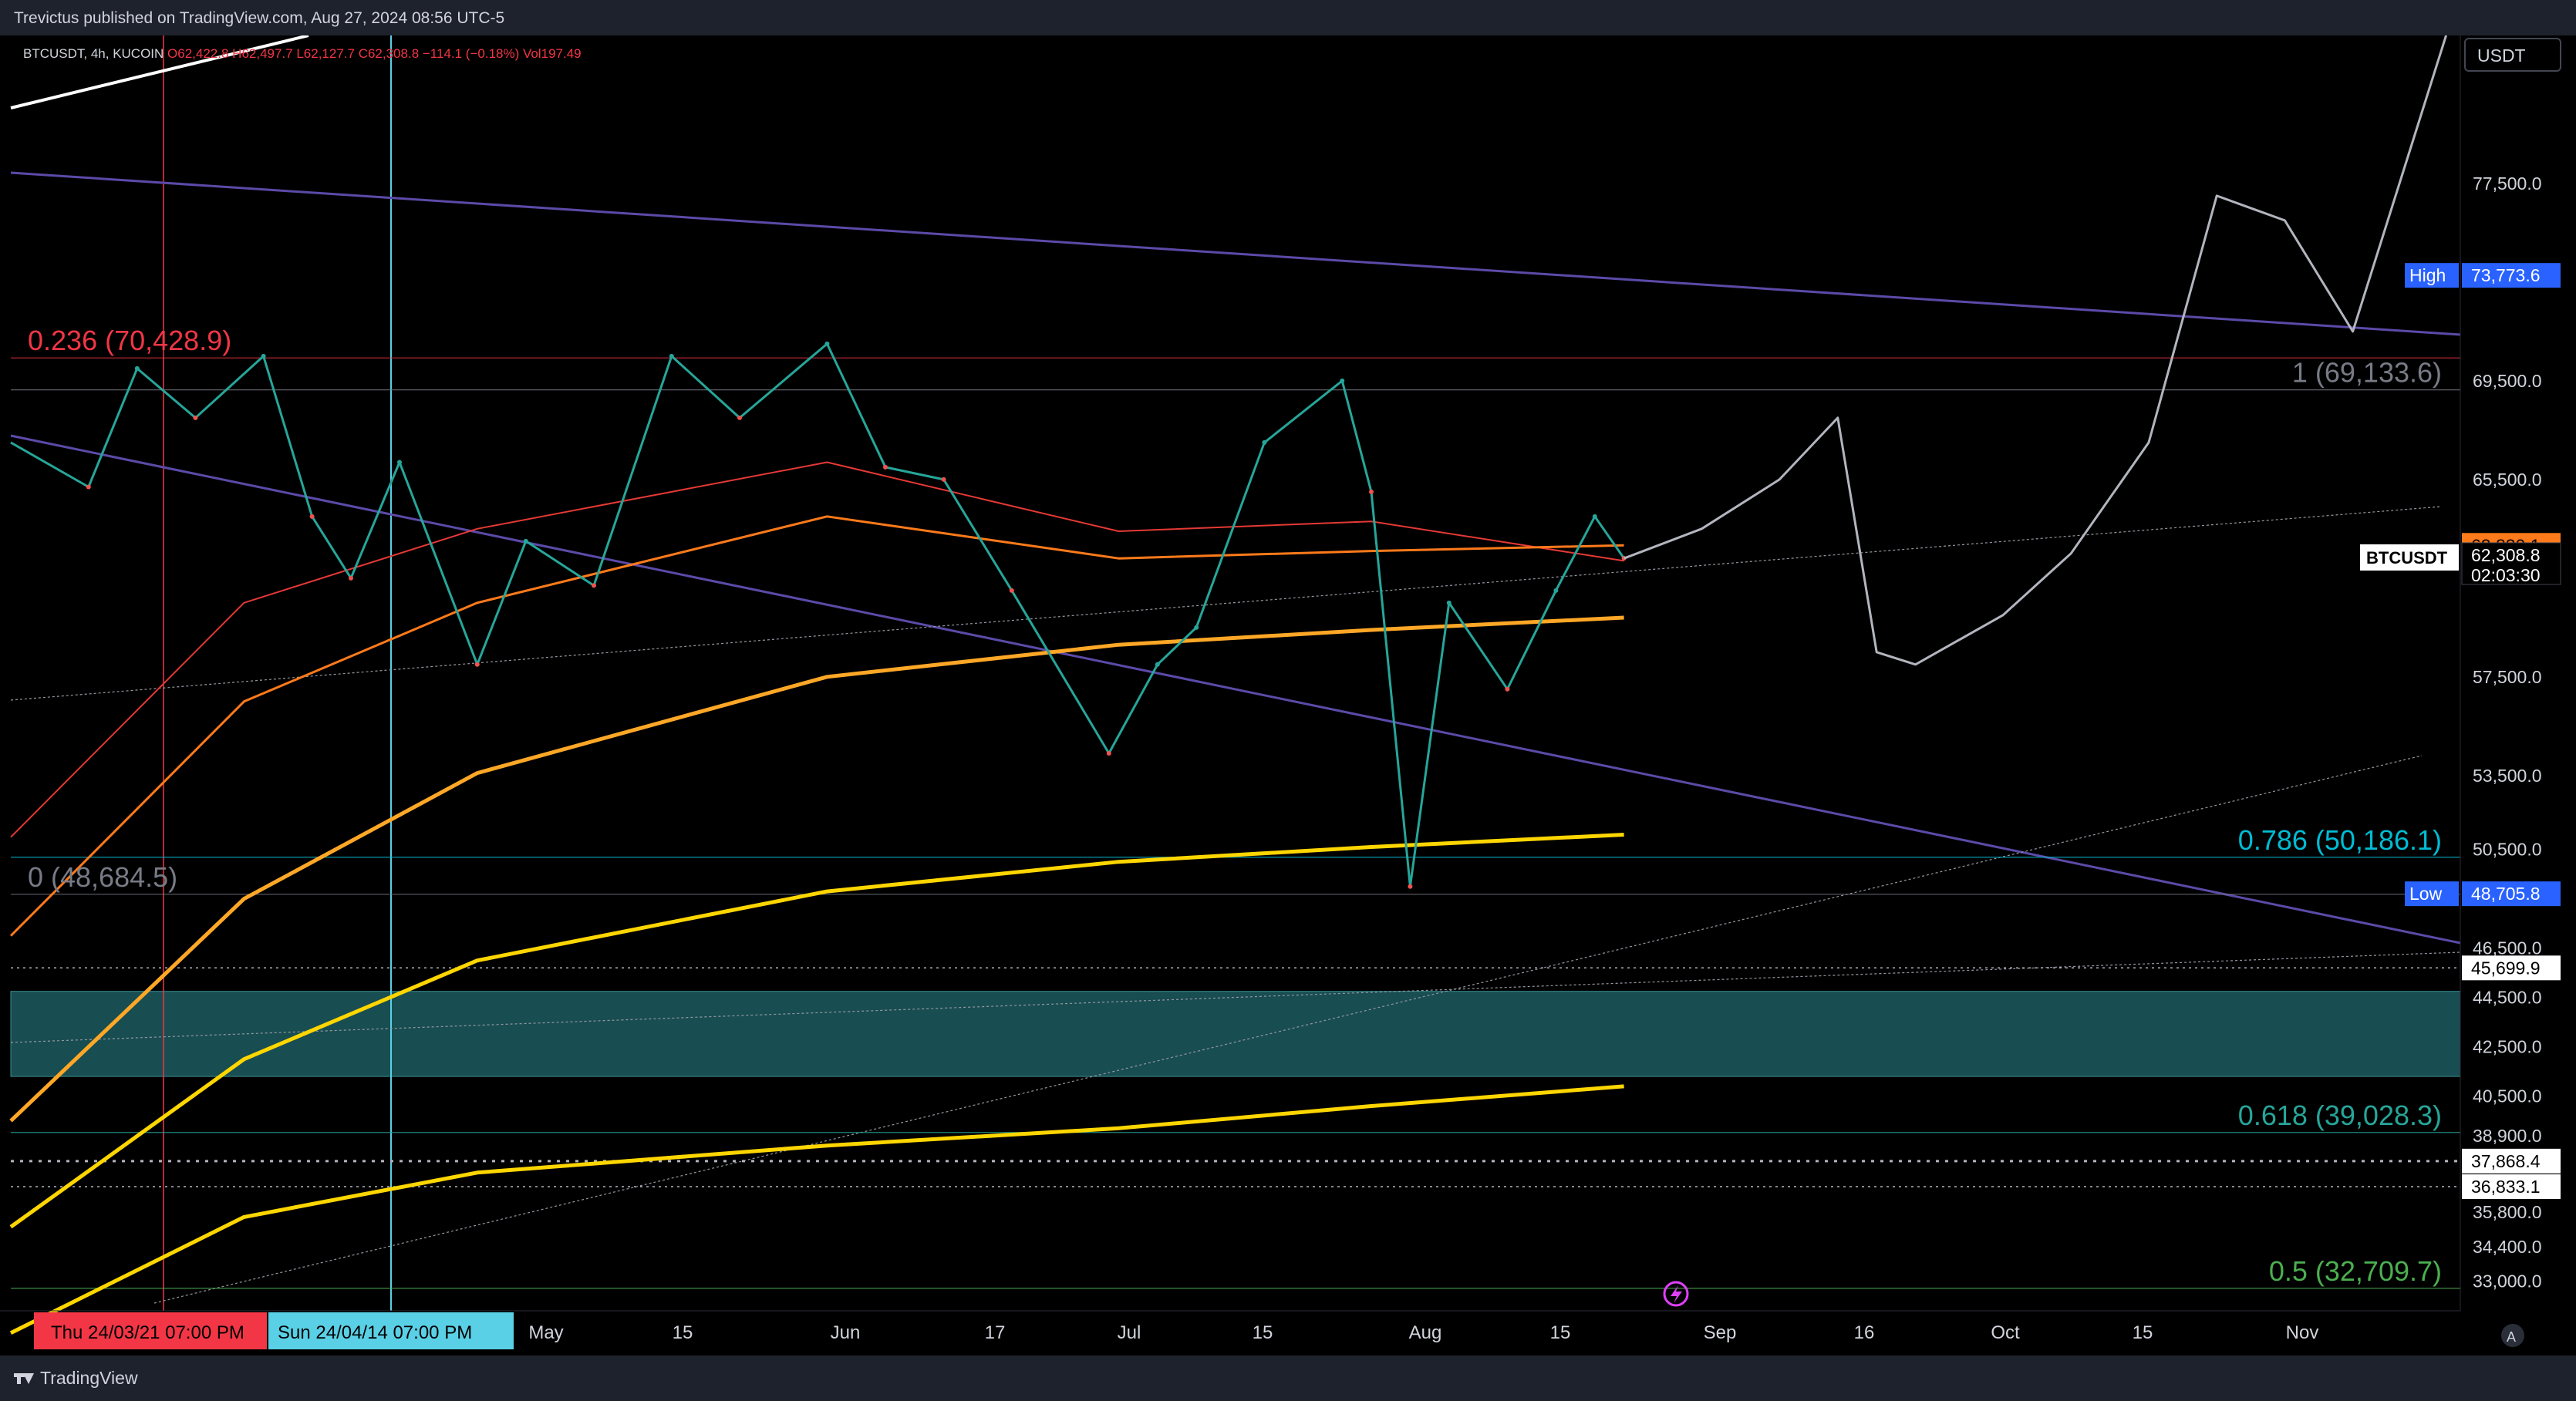 Image resolution: width=2576 pixels, height=1401 pixels. What do you see at coordinates (2507, 1136) in the screenshot?
I see `price-tick: 38,900.0` at bounding box center [2507, 1136].